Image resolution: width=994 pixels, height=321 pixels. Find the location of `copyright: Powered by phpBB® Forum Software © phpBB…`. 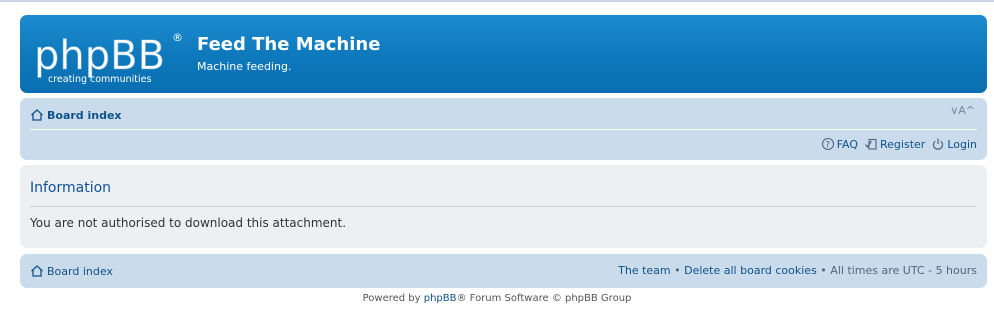

copyright: Powered by phpBB® Forum Software © phpBB… is located at coordinates (497, 298).